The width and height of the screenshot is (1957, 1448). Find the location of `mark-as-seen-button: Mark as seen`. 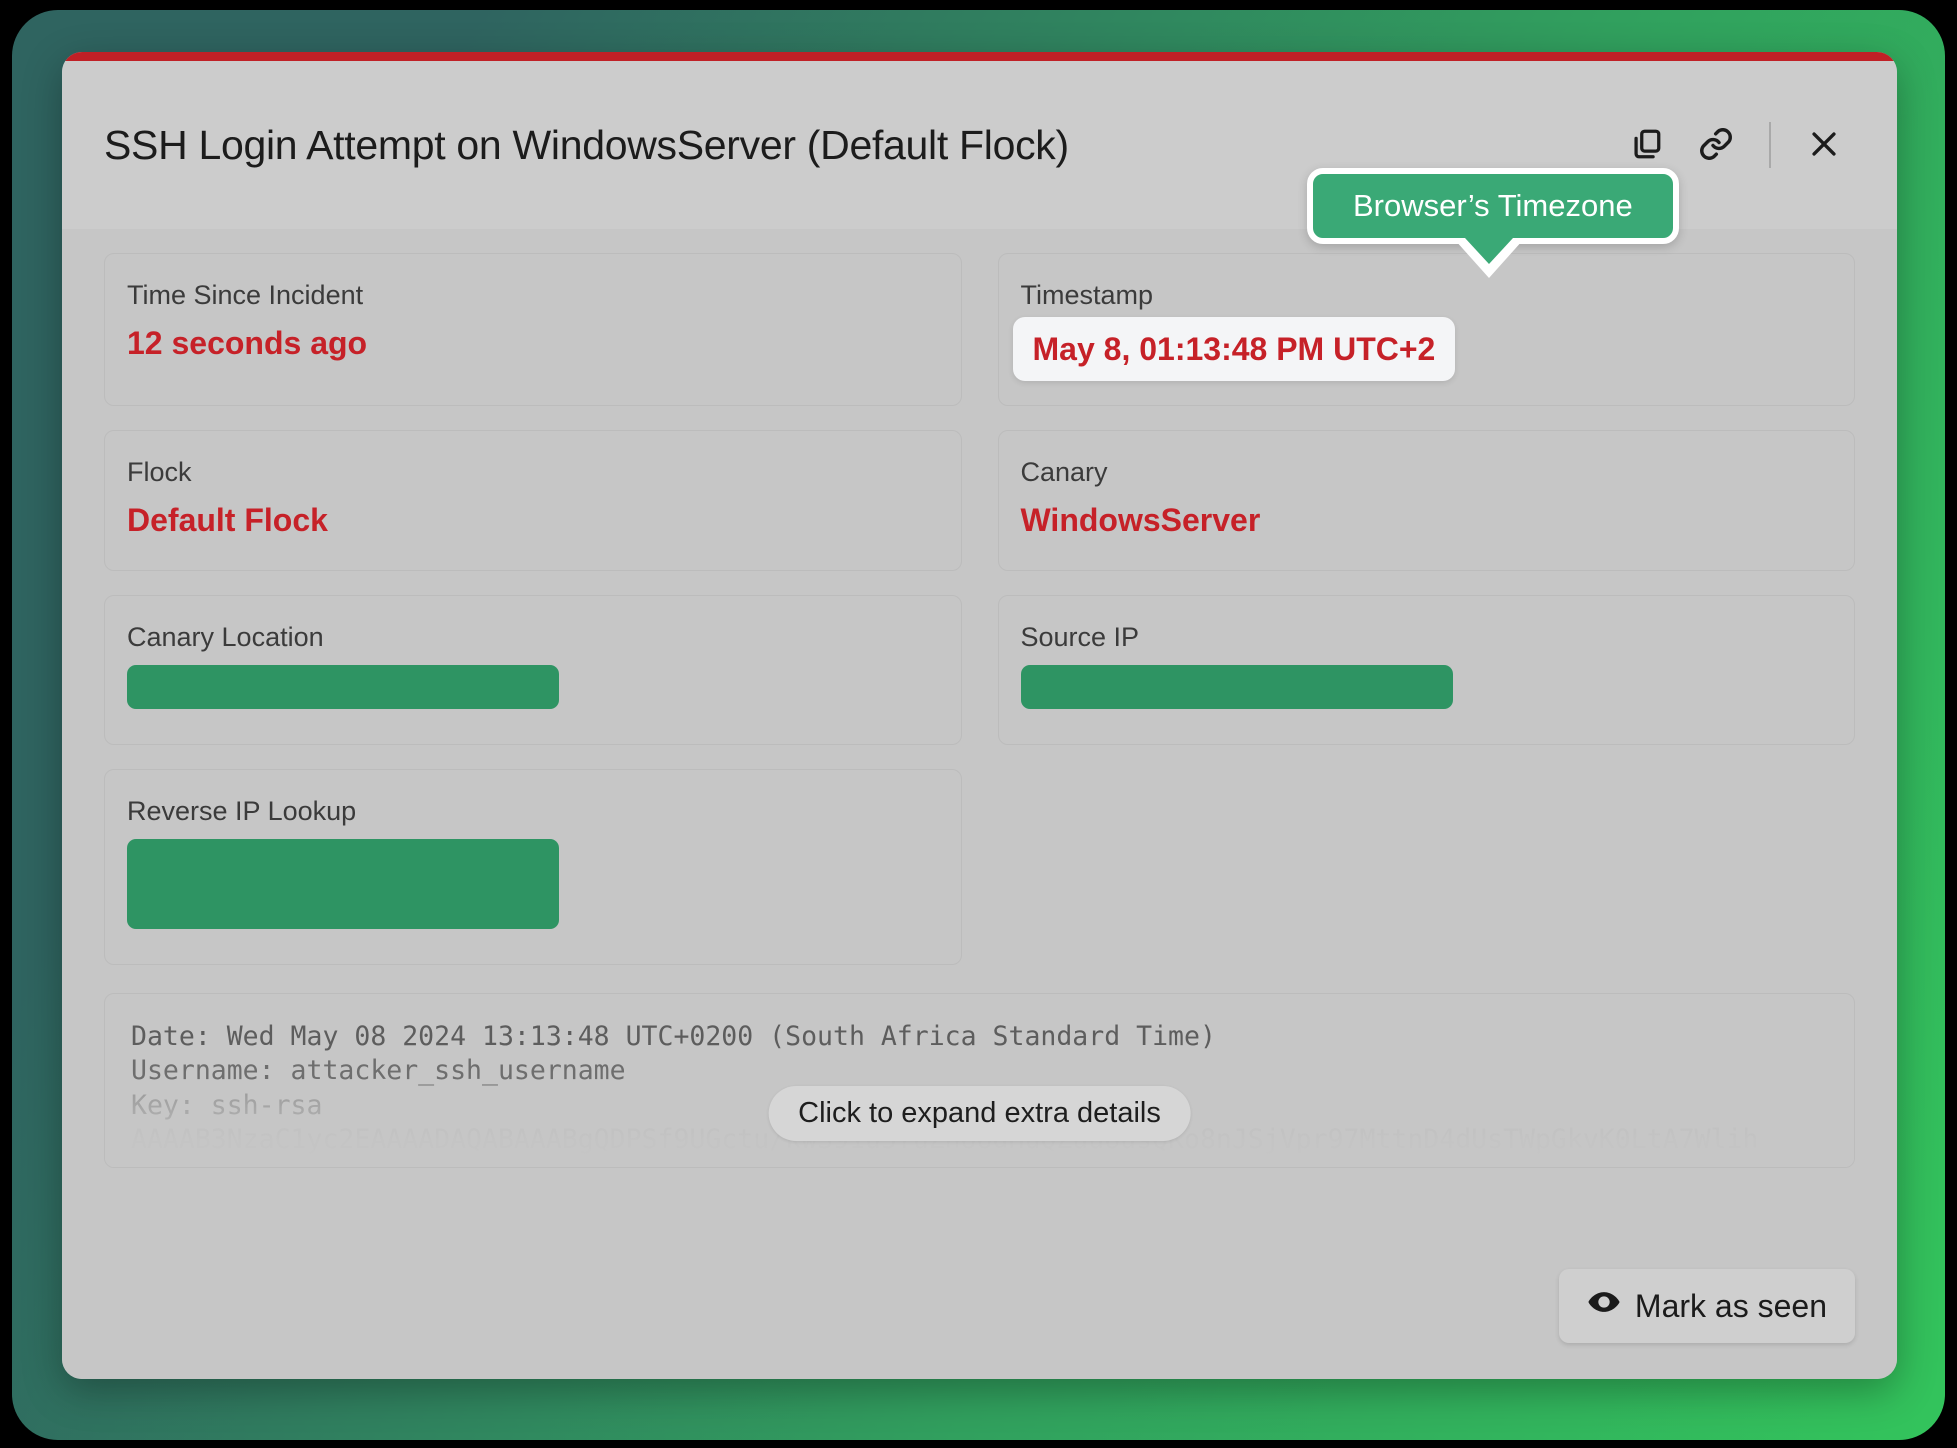

mark-as-seen-button: Mark as seen is located at coordinates (1706, 1306).